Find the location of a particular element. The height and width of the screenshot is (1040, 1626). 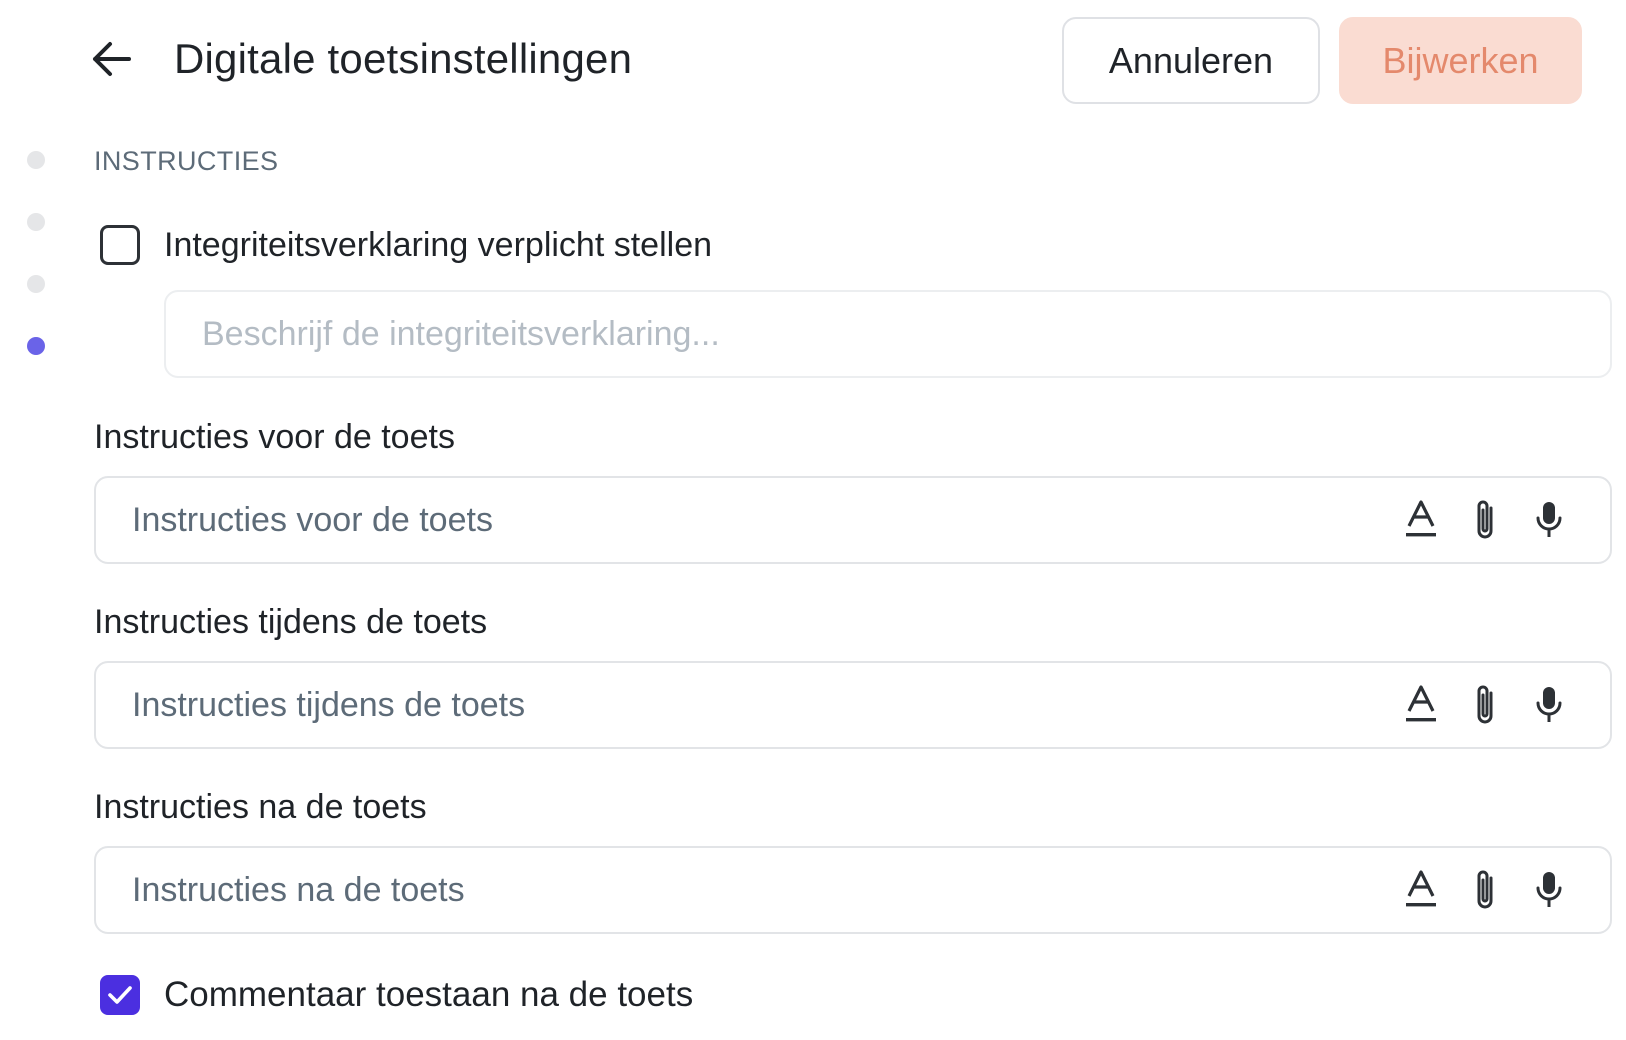

before-test-field is located at coordinates (853, 520).